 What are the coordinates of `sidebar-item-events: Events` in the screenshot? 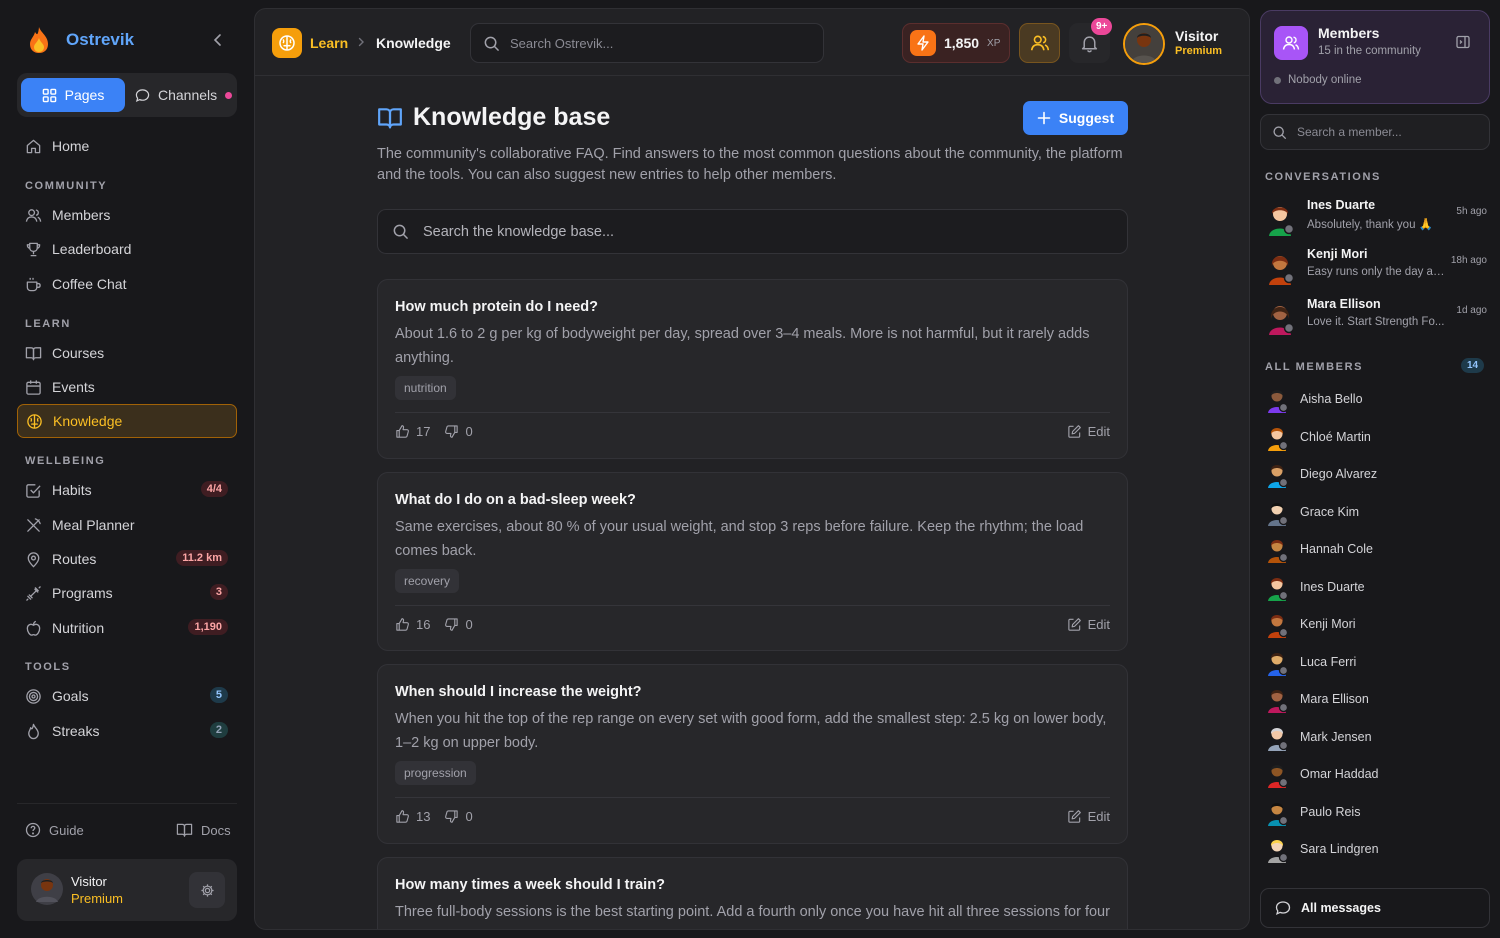 It's located at (127, 387).